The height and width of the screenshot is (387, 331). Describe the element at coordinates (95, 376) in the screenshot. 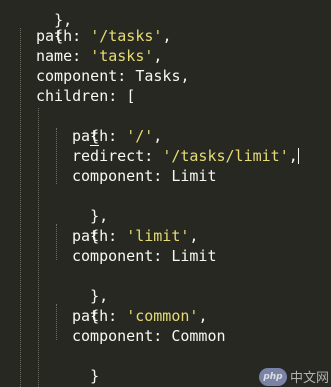

I see `code-token: }` at that location.